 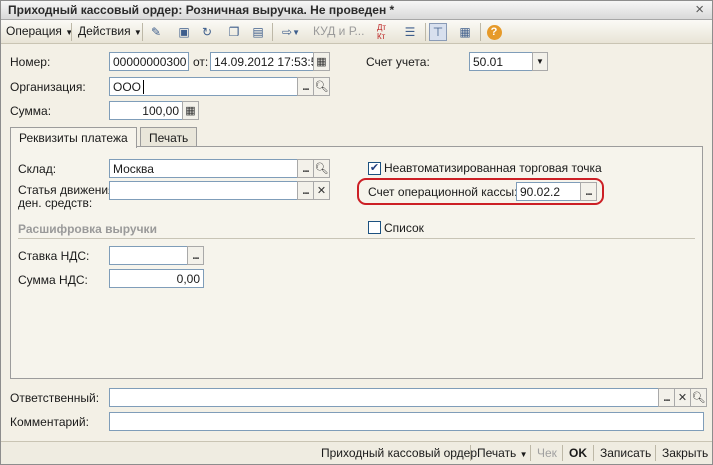 What do you see at coordinates (66, 190) in the screenshot?
I see `cashflow-label-line1: Статья движения` at bounding box center [66, 190].